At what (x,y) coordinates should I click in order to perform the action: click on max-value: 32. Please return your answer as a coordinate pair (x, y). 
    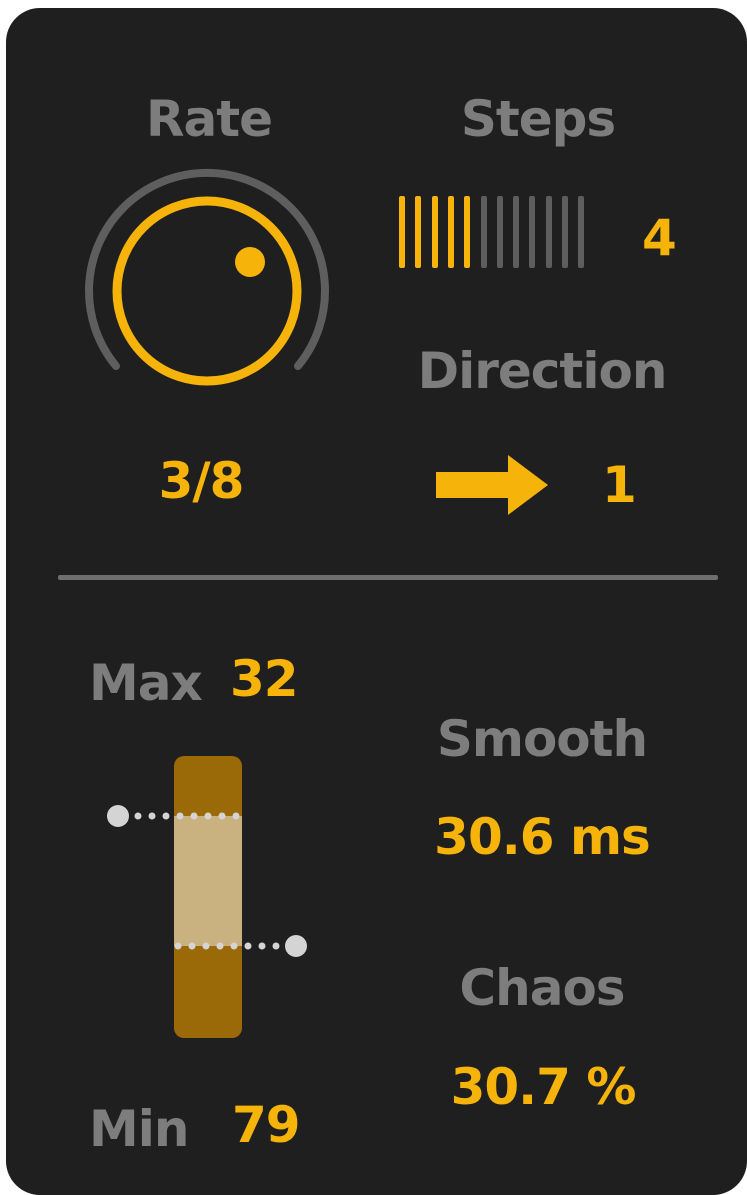
    Looking at the image, I should click on (264, 679).